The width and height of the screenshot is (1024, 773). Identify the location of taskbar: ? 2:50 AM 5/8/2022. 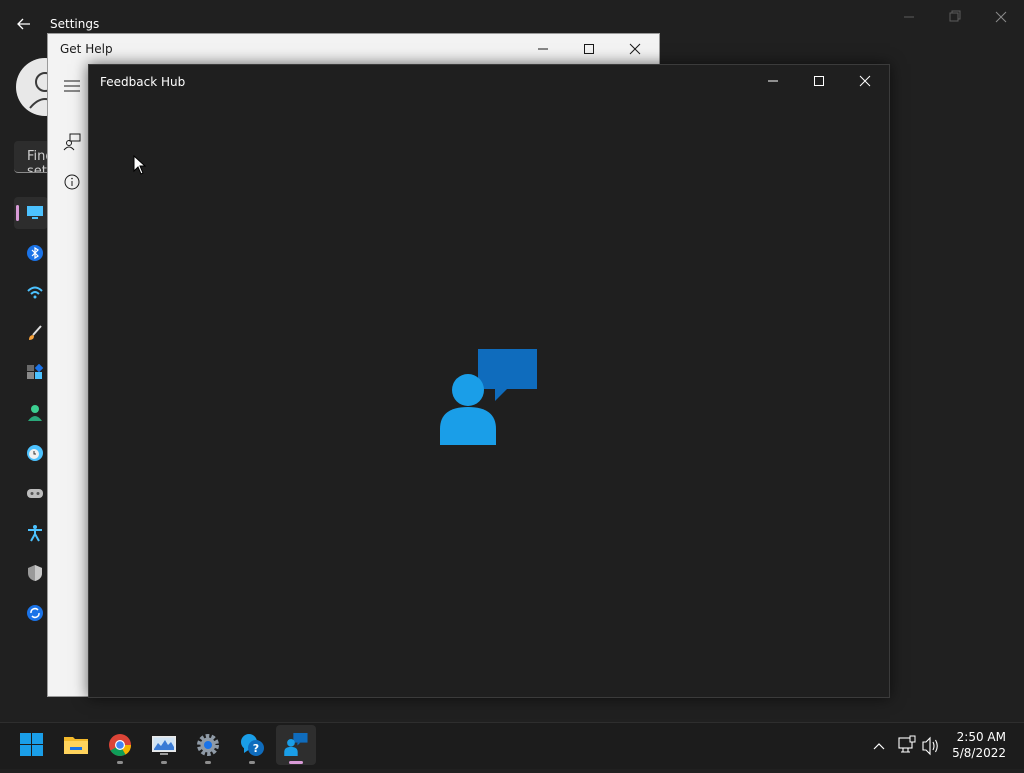
(512, 745).